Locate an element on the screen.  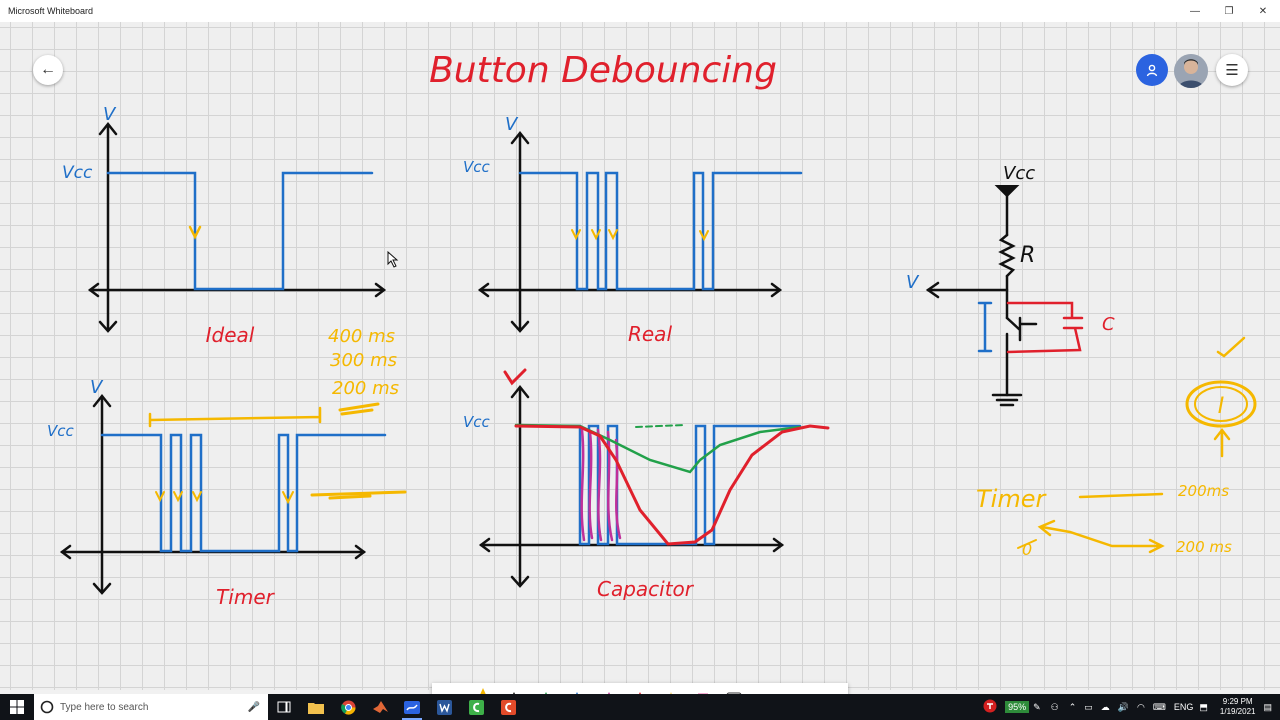
volume-icon: 🔊 is located at coordinates (1123, 707).